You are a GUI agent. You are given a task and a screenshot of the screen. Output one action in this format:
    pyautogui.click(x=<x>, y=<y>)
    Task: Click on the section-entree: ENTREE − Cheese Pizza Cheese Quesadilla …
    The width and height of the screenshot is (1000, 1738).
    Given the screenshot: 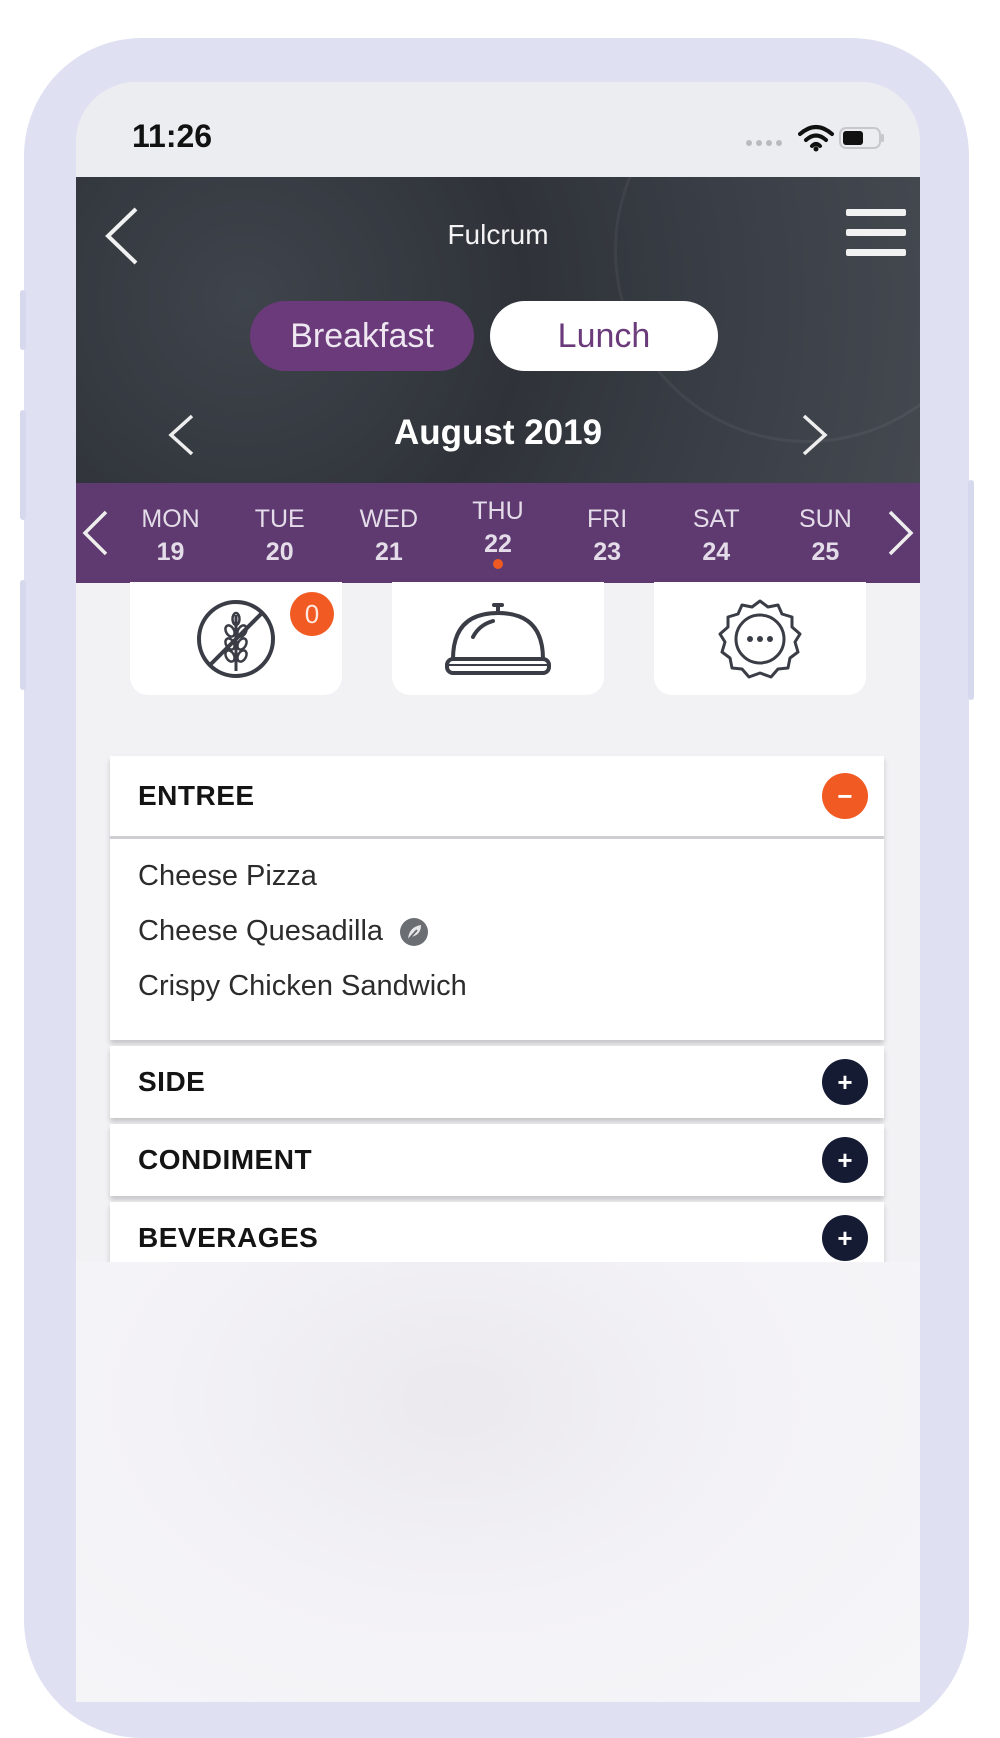 What is the action you would take?
    pyautogui.click(x=497, y=898)
    